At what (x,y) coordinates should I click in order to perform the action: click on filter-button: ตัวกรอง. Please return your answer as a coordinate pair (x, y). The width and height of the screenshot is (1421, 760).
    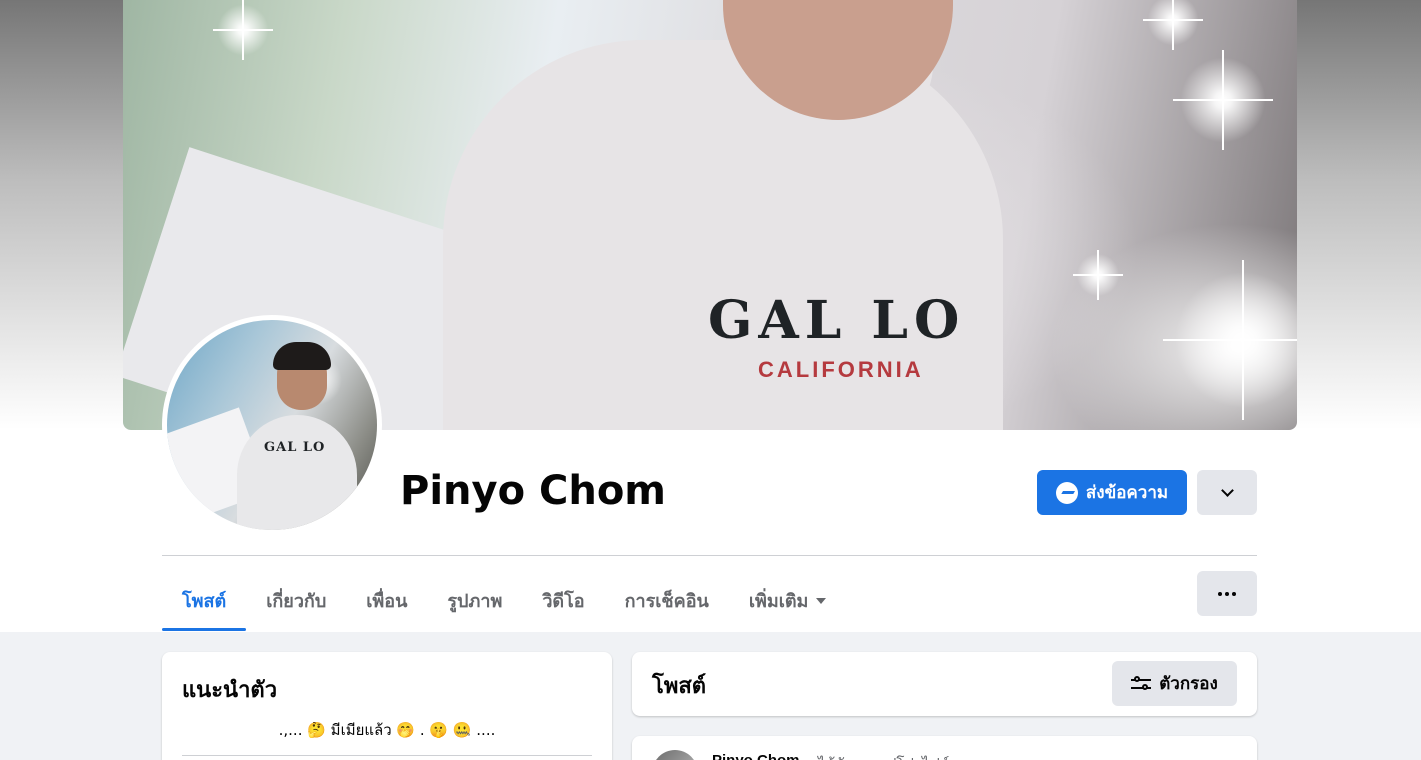
    Looking at the image, I should click on (1174, 683).